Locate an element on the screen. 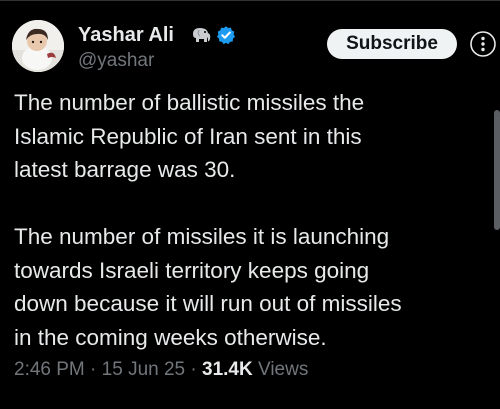 Image resolution: width=500 pixels, height=409 pixels. tweet-date: 15 Jun 25 is located at coordinates (143, 369).